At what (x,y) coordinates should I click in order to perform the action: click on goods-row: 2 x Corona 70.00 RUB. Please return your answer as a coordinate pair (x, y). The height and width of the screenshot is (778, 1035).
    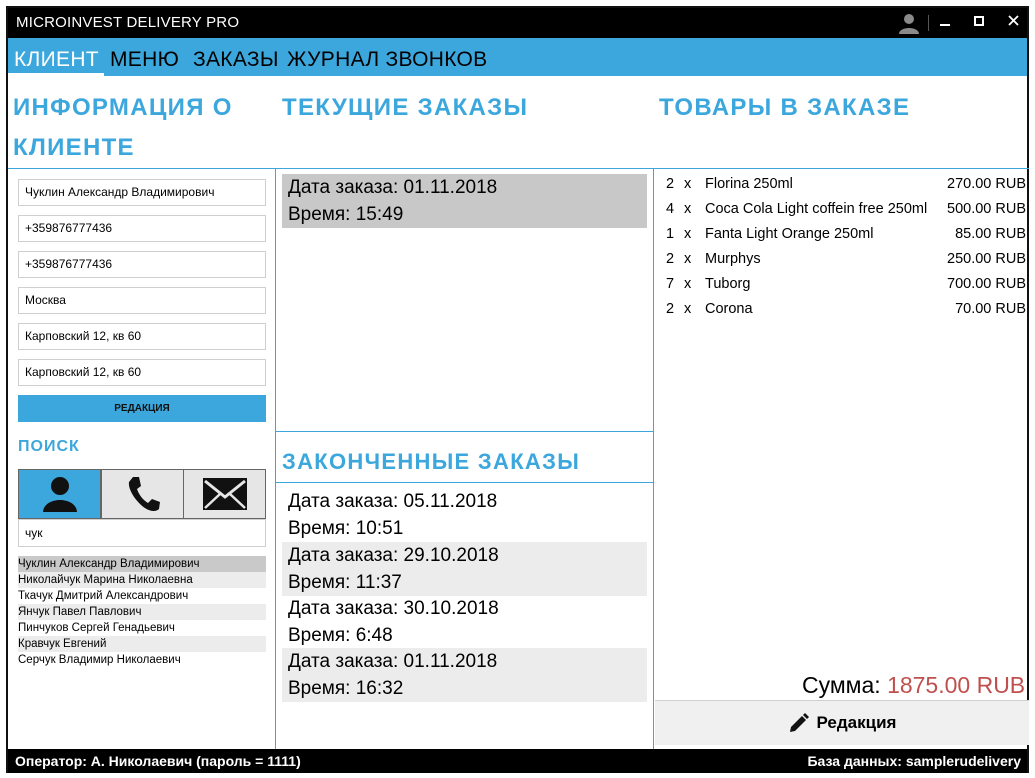
    Looking at the image, I should click on (846, 309).